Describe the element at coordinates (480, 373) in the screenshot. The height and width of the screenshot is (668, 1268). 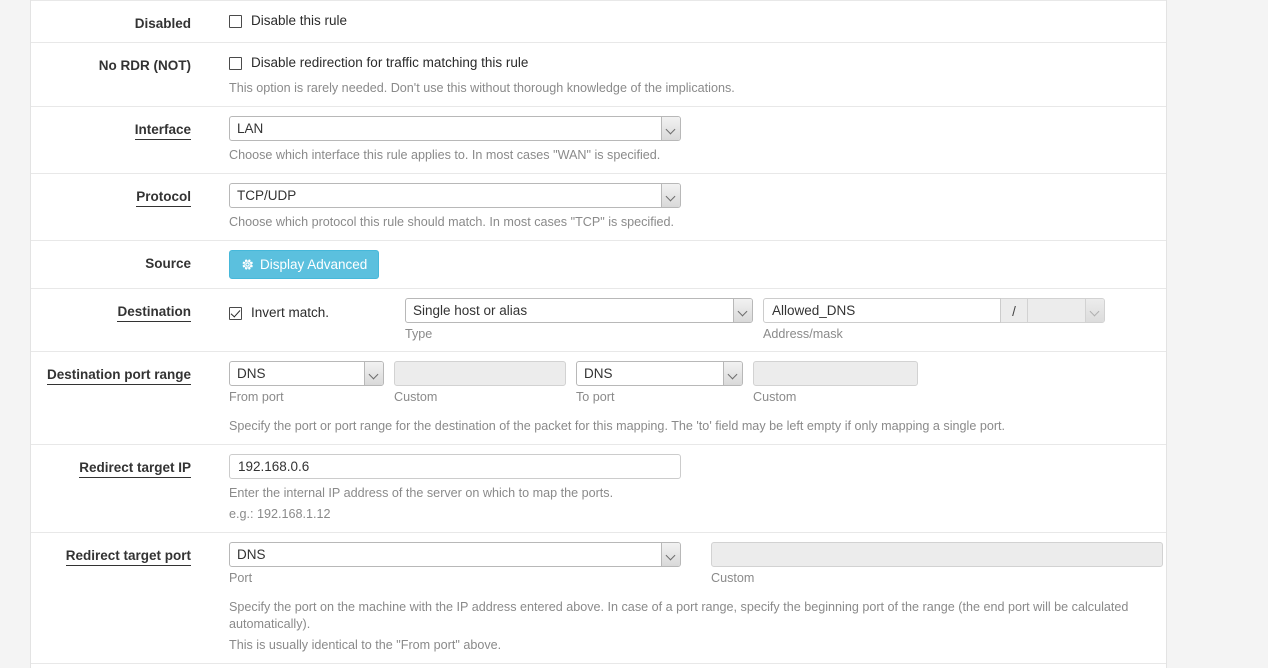
I see `from-port-custom-input` at that location.